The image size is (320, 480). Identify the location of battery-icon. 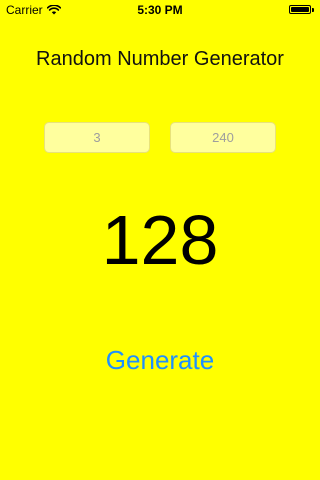
(301, 9).